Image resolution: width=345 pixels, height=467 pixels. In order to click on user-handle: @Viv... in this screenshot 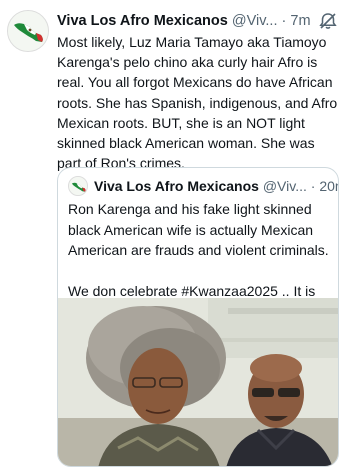, I will do `click(255, 21)`.